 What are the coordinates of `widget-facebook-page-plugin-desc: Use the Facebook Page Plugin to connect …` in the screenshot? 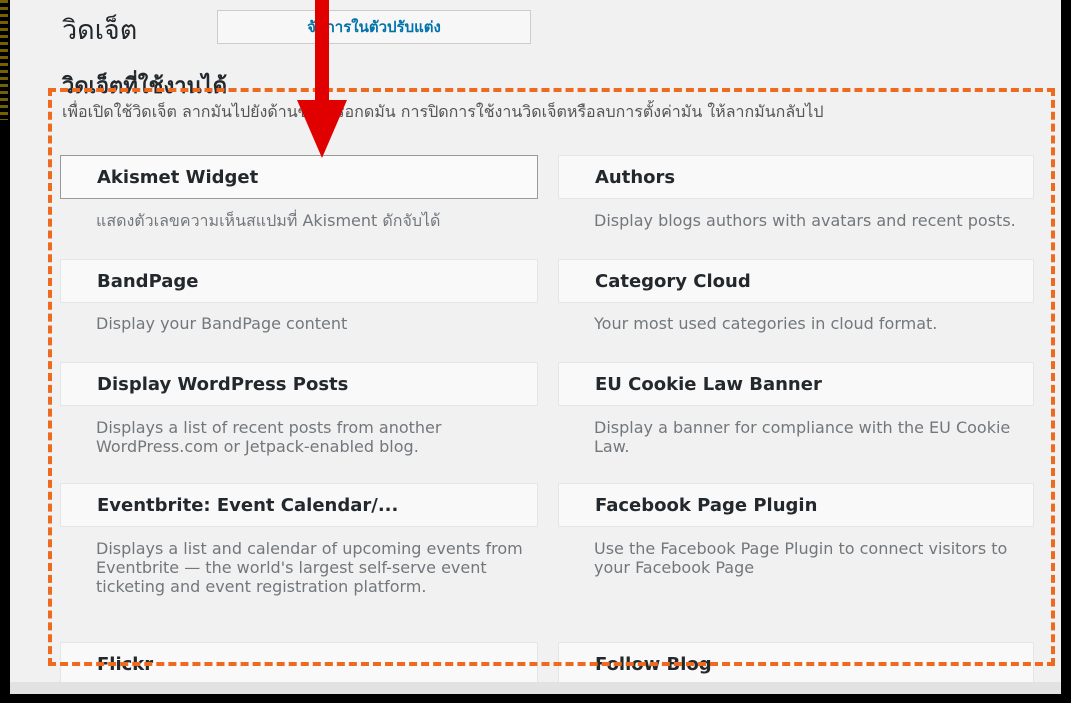 It's located at (801, 558).